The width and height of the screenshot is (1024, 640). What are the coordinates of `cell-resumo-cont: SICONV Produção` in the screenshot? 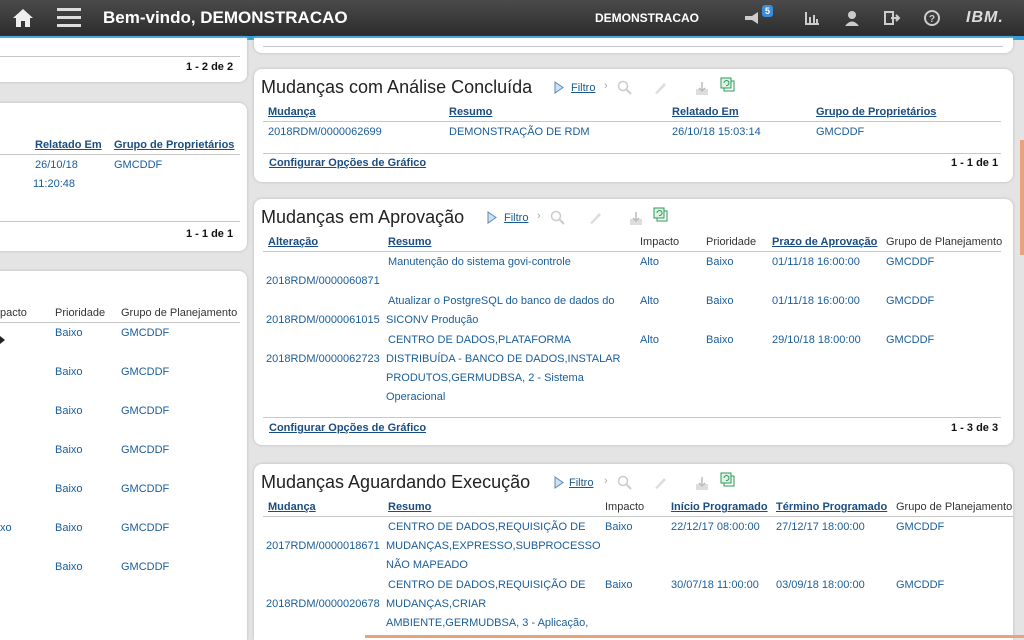 It's located at (432, 320).